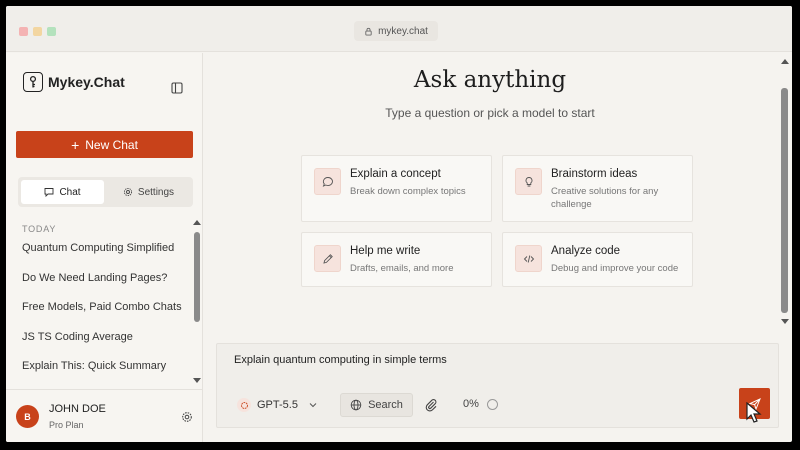  Describe the element at coordinates (431, 405) in the screenshot. I see `paperclip-icon` at that location.